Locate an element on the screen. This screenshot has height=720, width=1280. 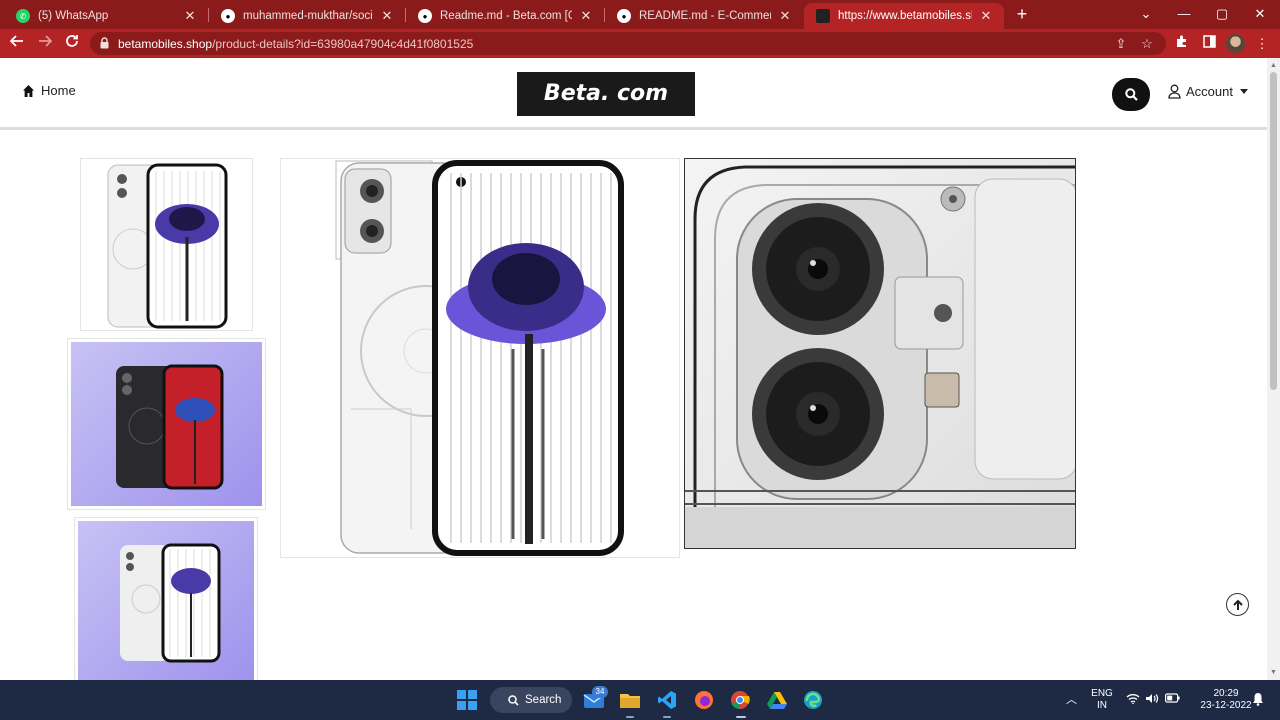
wifi-icon is located at coordinates (1133, 699).